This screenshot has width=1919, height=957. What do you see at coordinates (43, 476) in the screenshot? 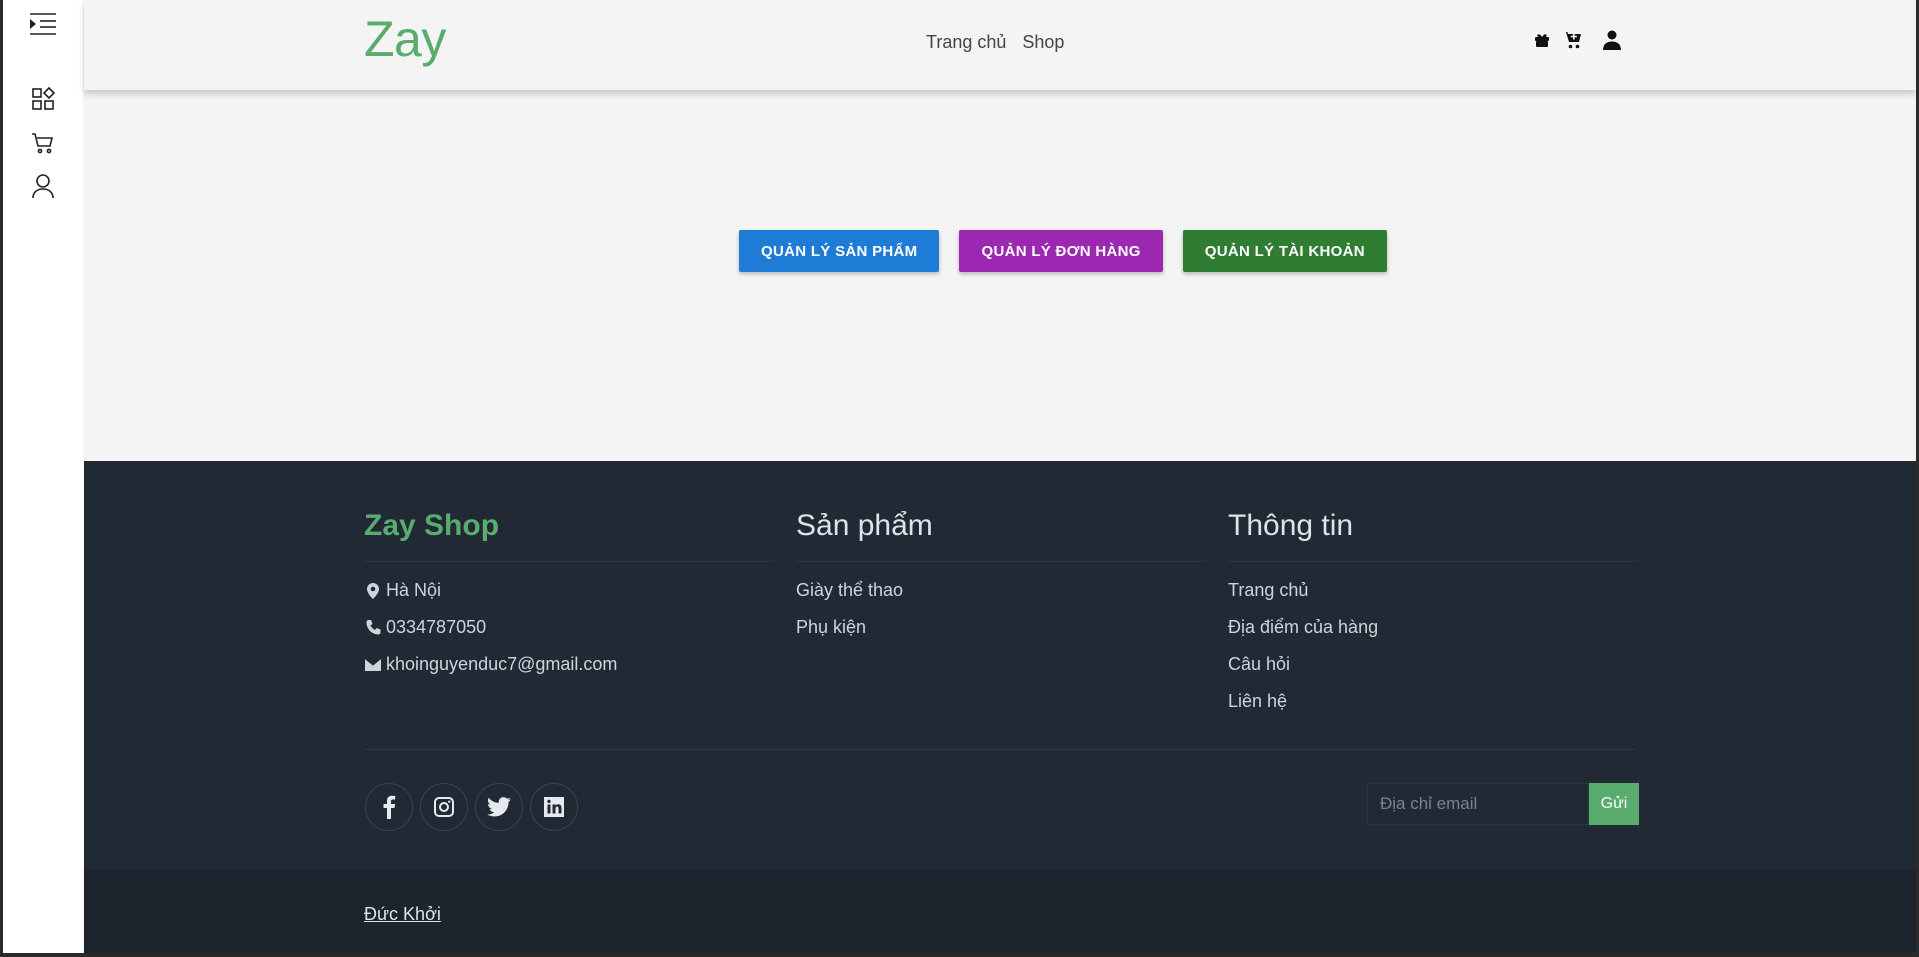
I see `left-sidebar` at bounding box center [43, 476].